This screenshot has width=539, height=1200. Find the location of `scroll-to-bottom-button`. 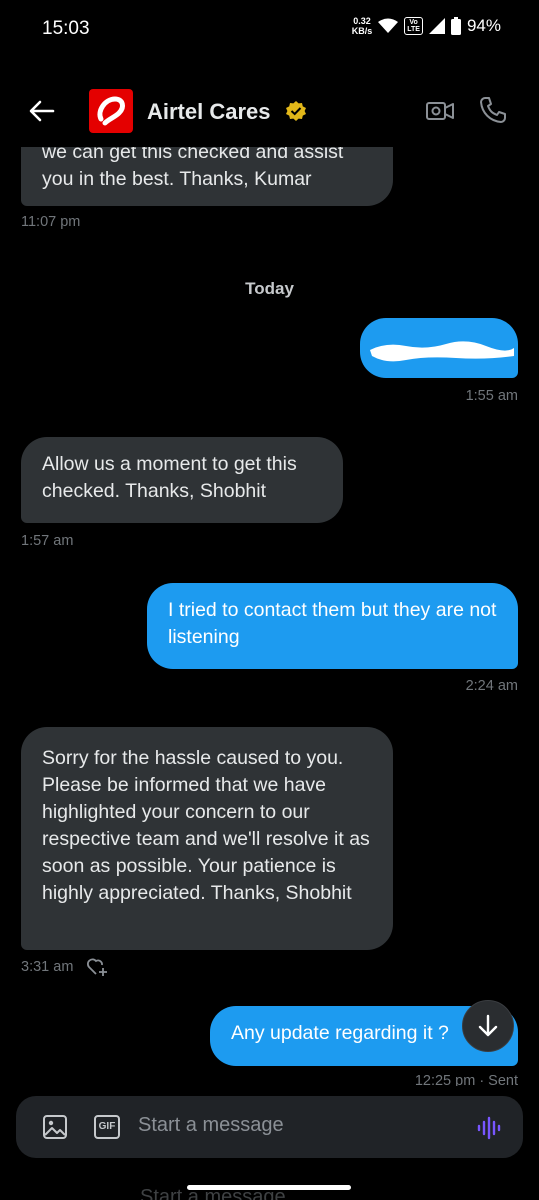

scroll-to-bottom-button is located at coordinates (488, 1026).